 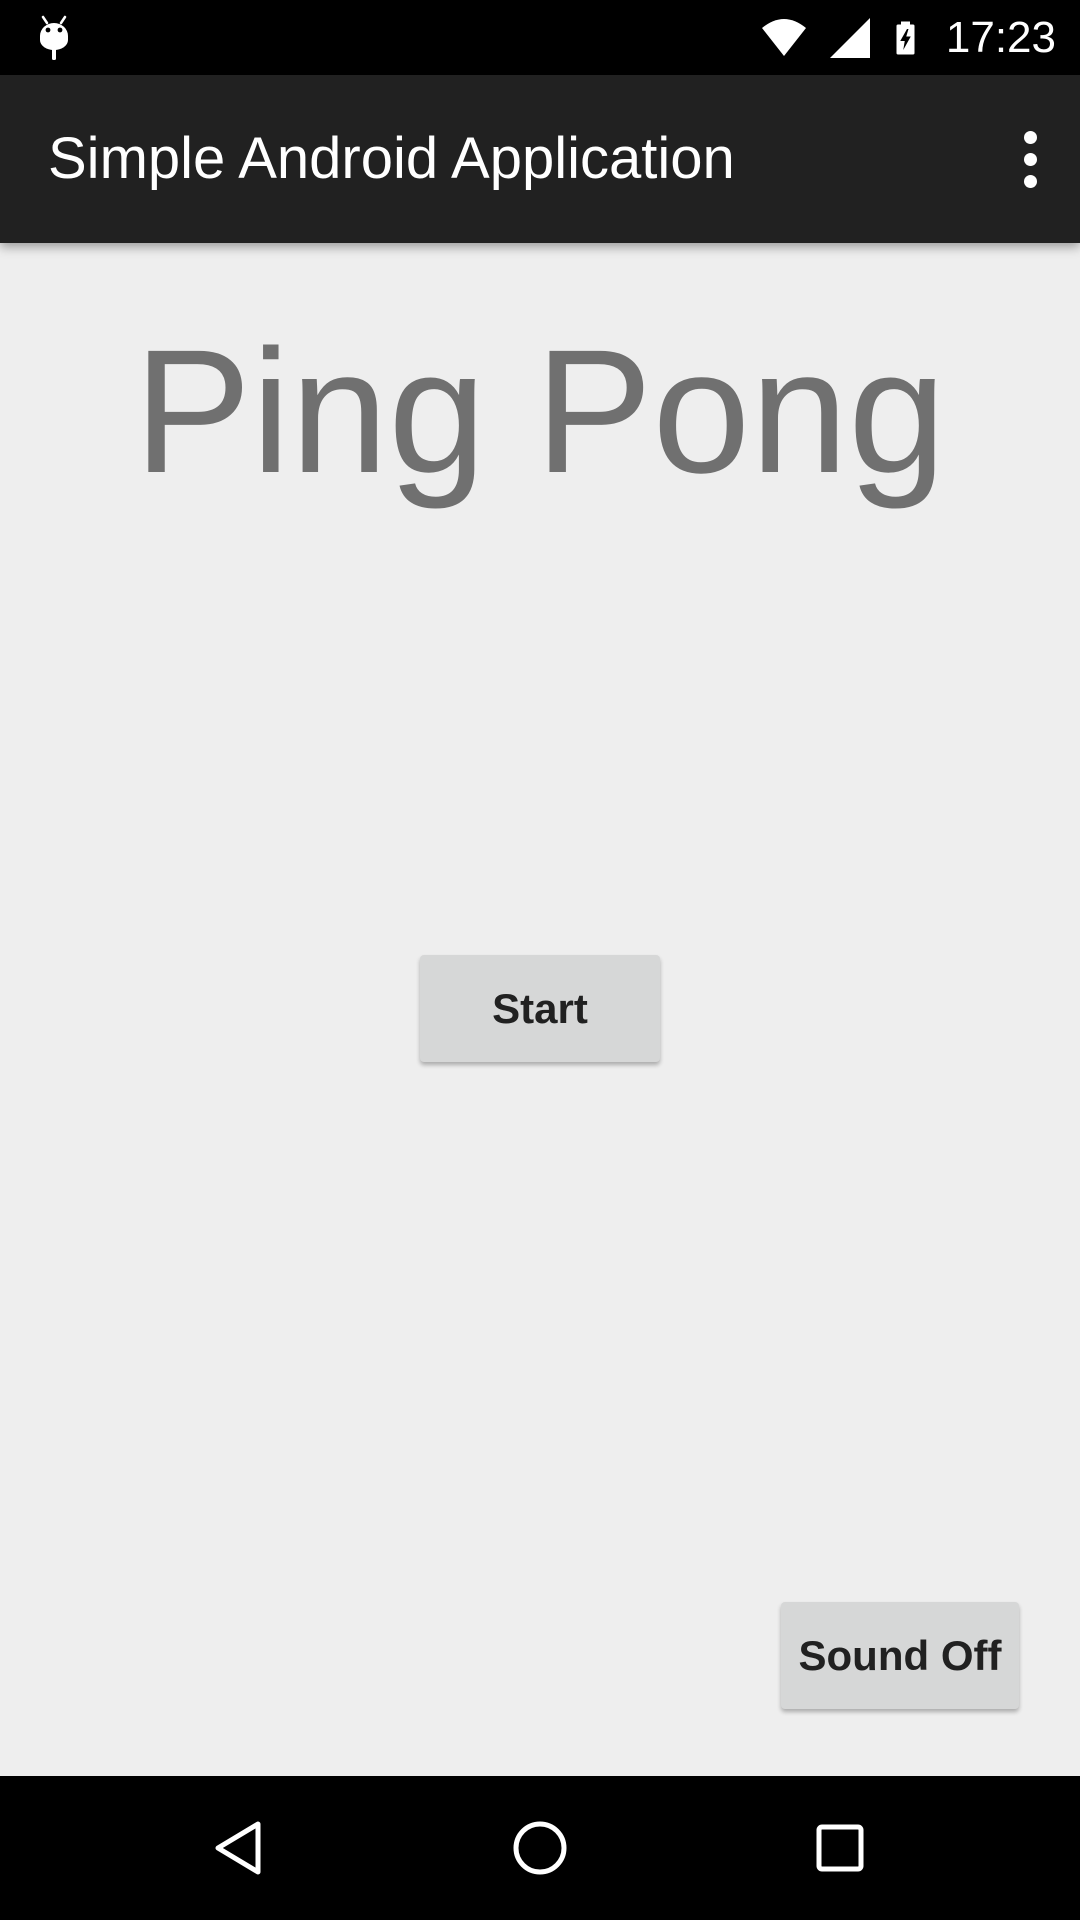 What do you see at coordinates (540, 1008) in the screenshot?
I see `start-button: Start` at bounding box center [540, 1008].